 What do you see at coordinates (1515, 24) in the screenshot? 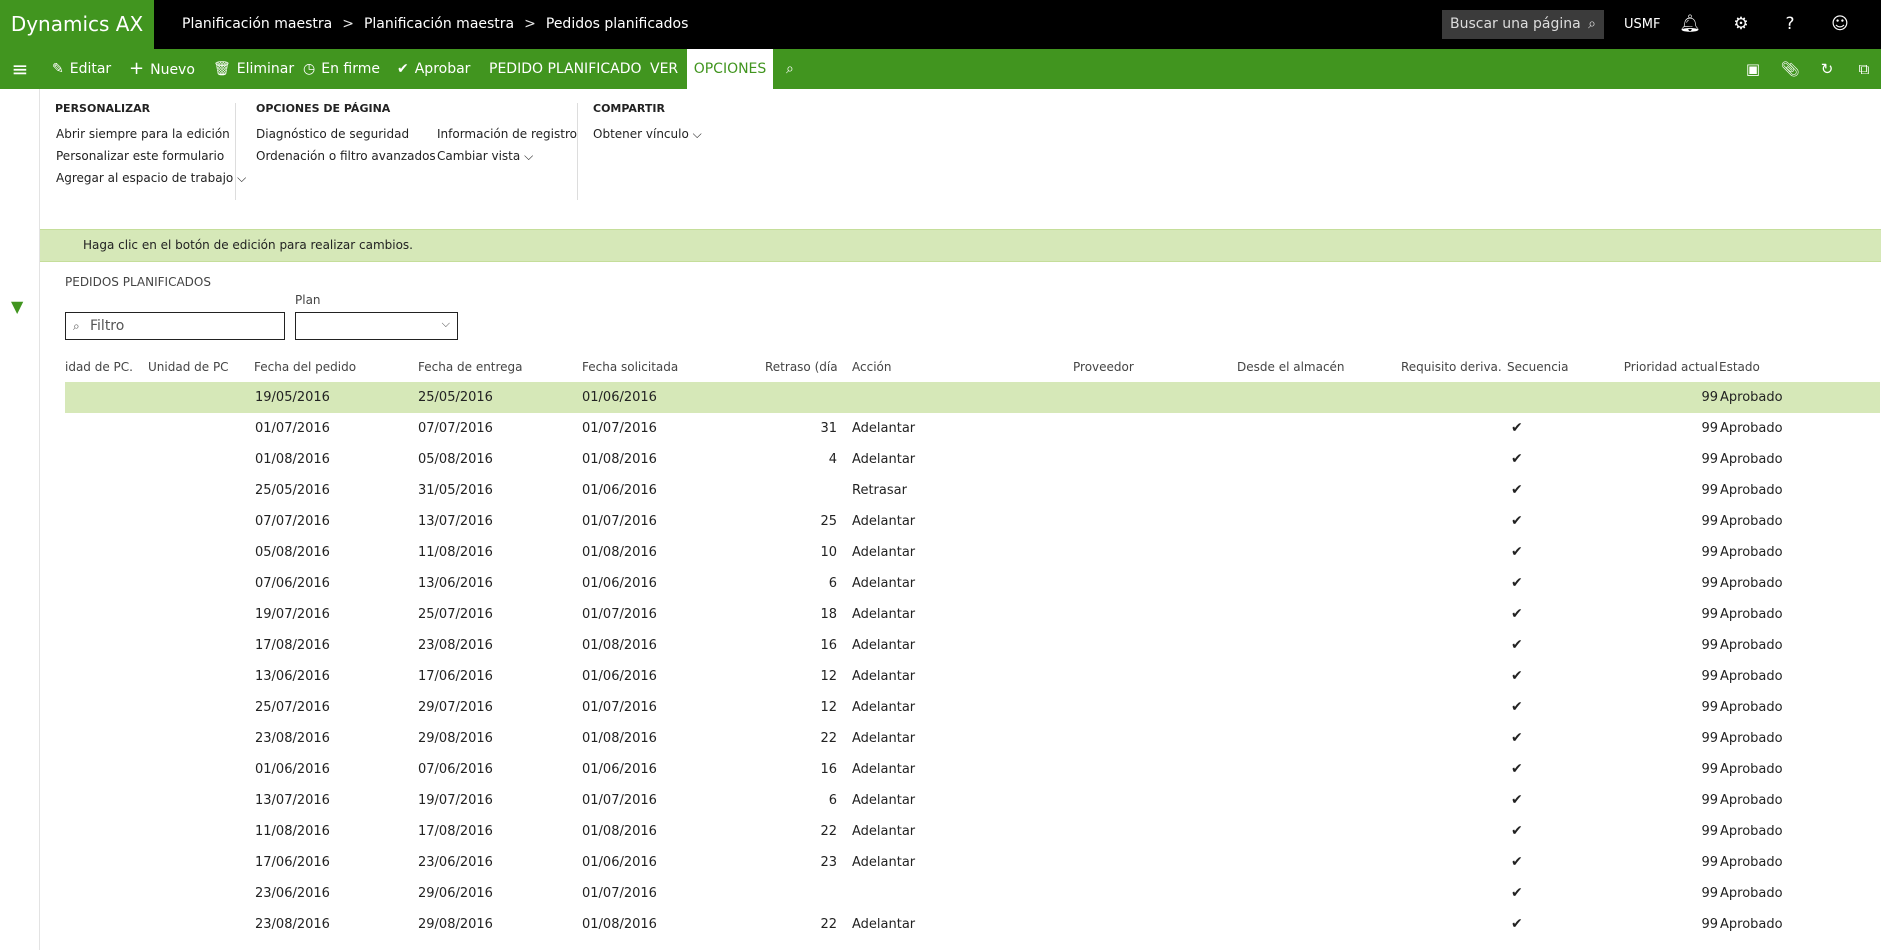
I see `search-placeholder: Buscar una página` at bounding box center [1515, 24].